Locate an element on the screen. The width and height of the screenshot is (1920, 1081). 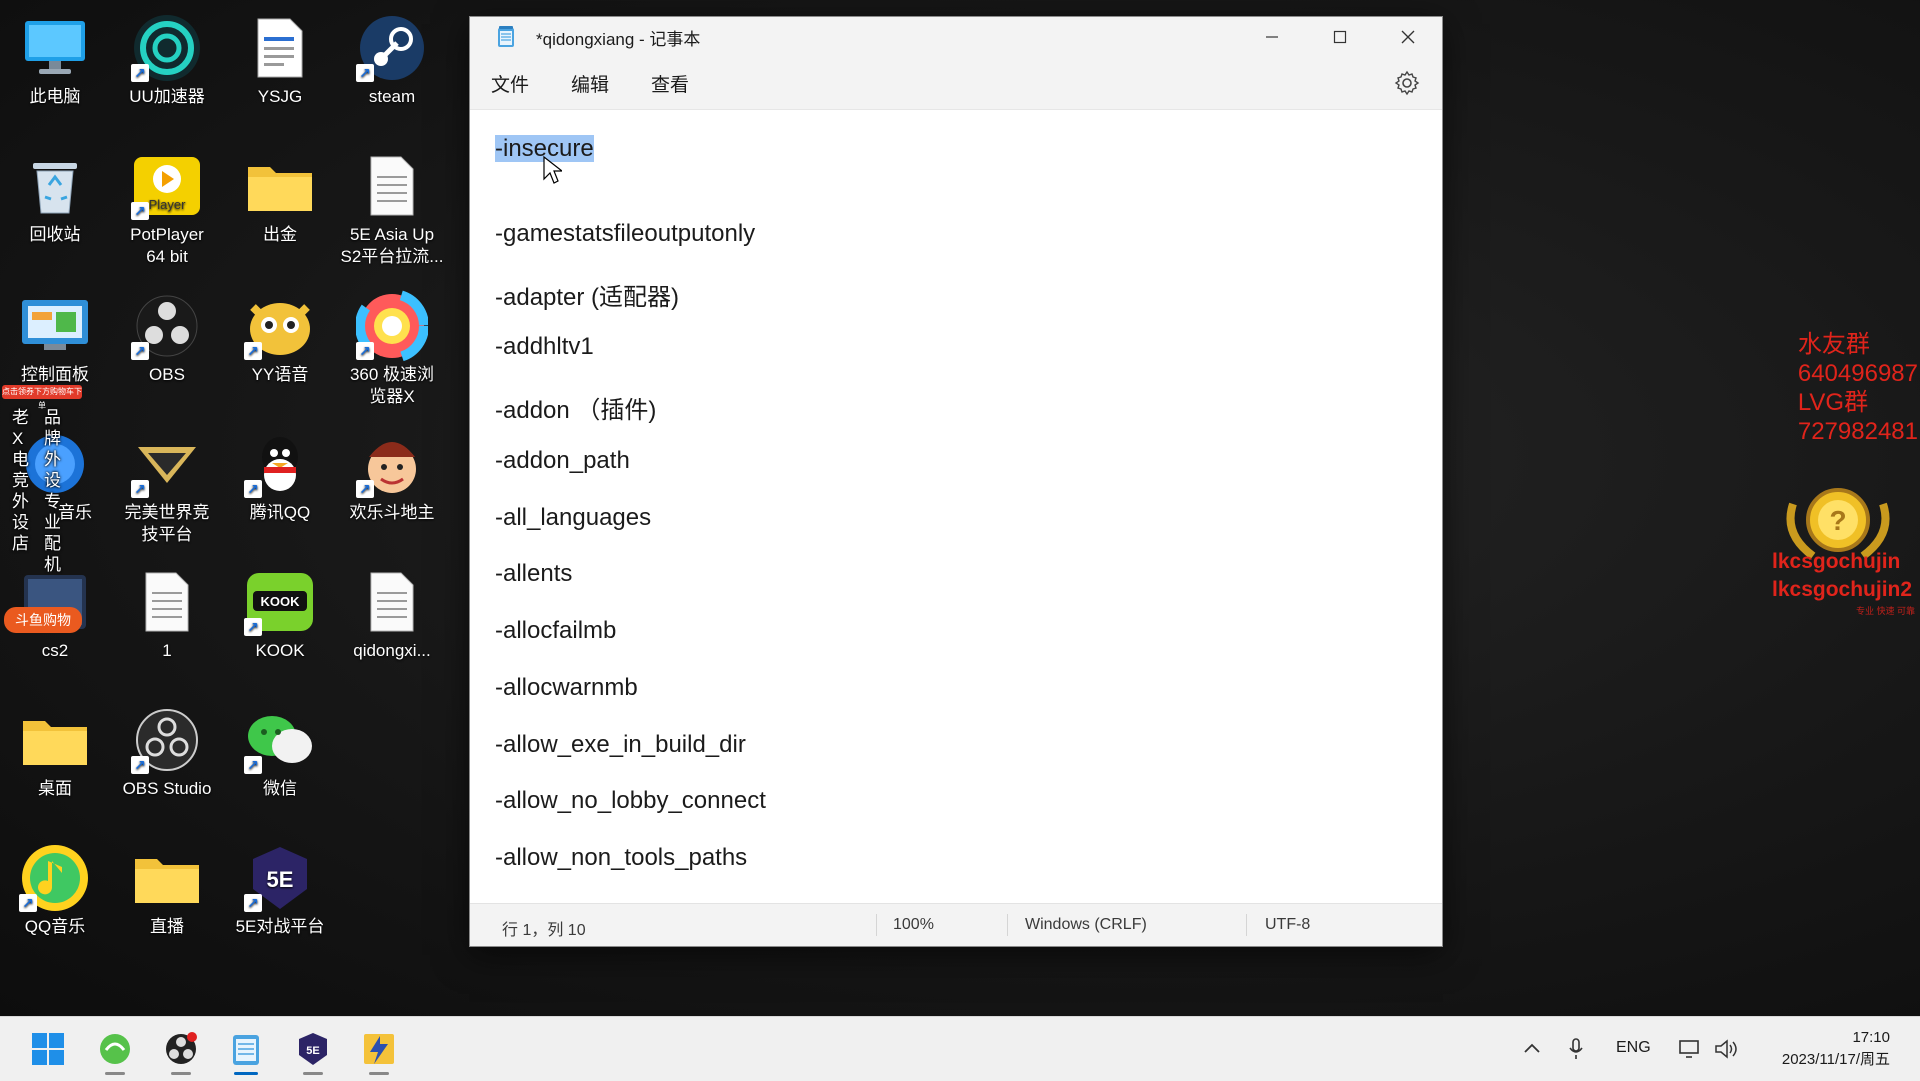
editor-line: -allow_exe_in_build_dir is located at coordinates (620, 745).